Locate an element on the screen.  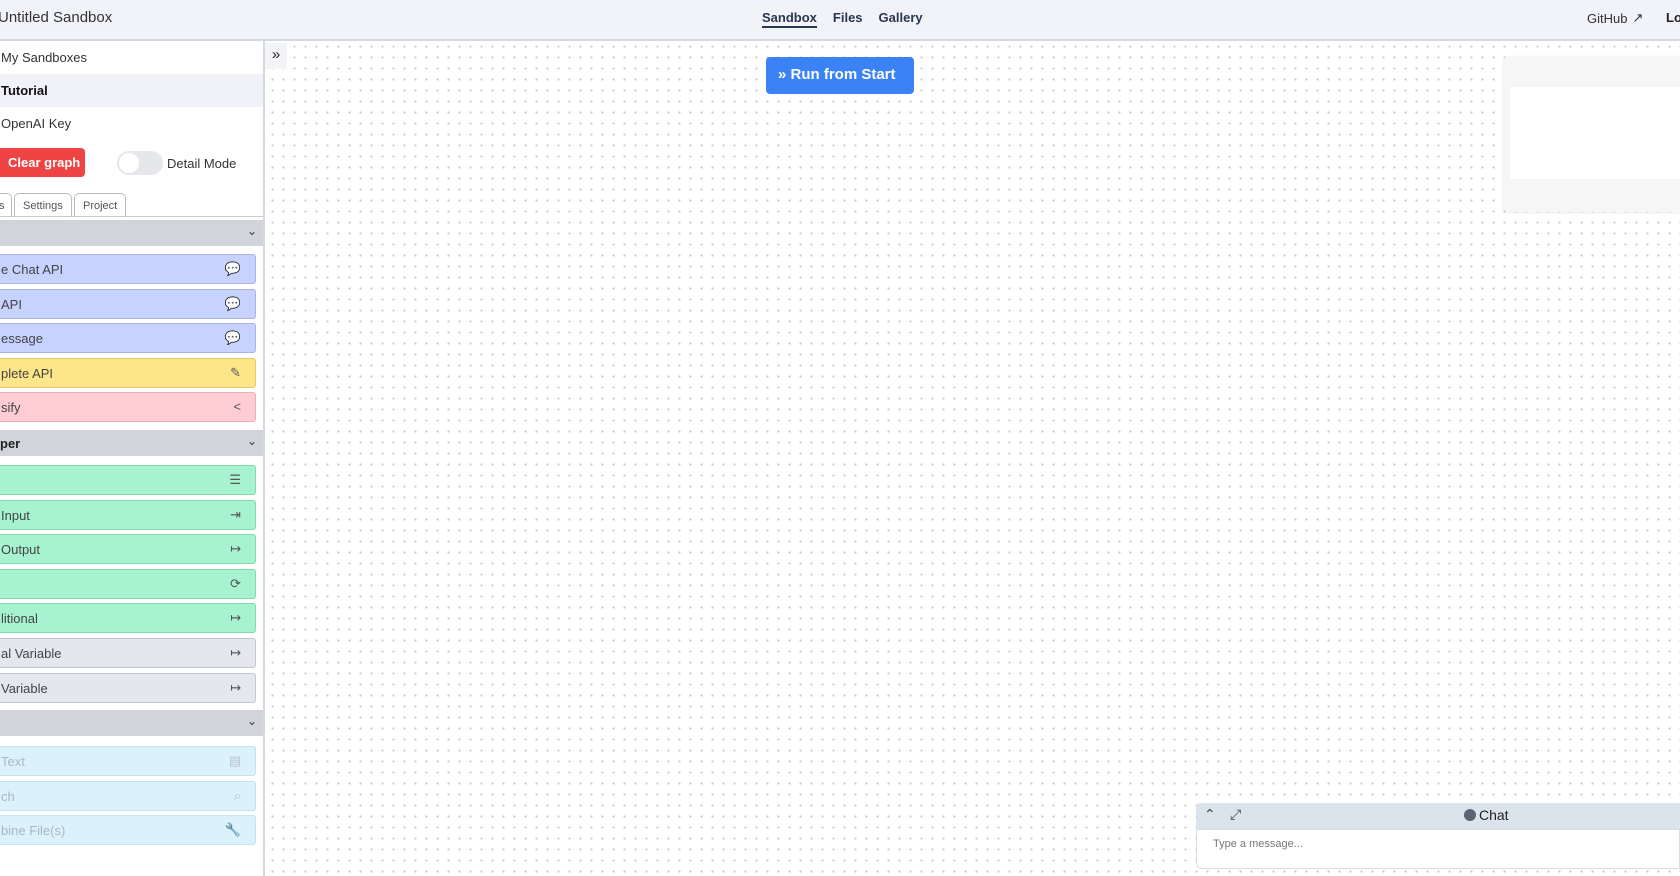
collapse-up-icon: ⌃ is located at coordinates (1210, 814).